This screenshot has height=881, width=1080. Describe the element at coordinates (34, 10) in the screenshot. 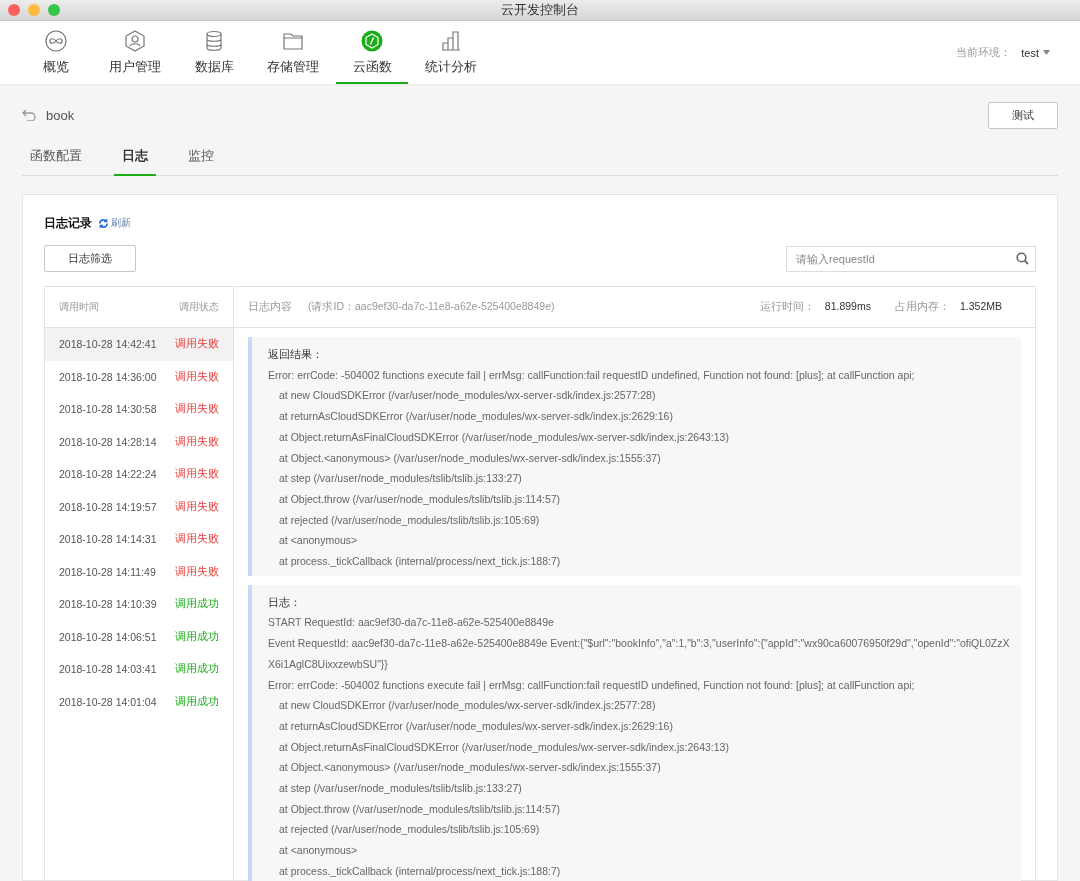

I see `minimize-icon` at that location.